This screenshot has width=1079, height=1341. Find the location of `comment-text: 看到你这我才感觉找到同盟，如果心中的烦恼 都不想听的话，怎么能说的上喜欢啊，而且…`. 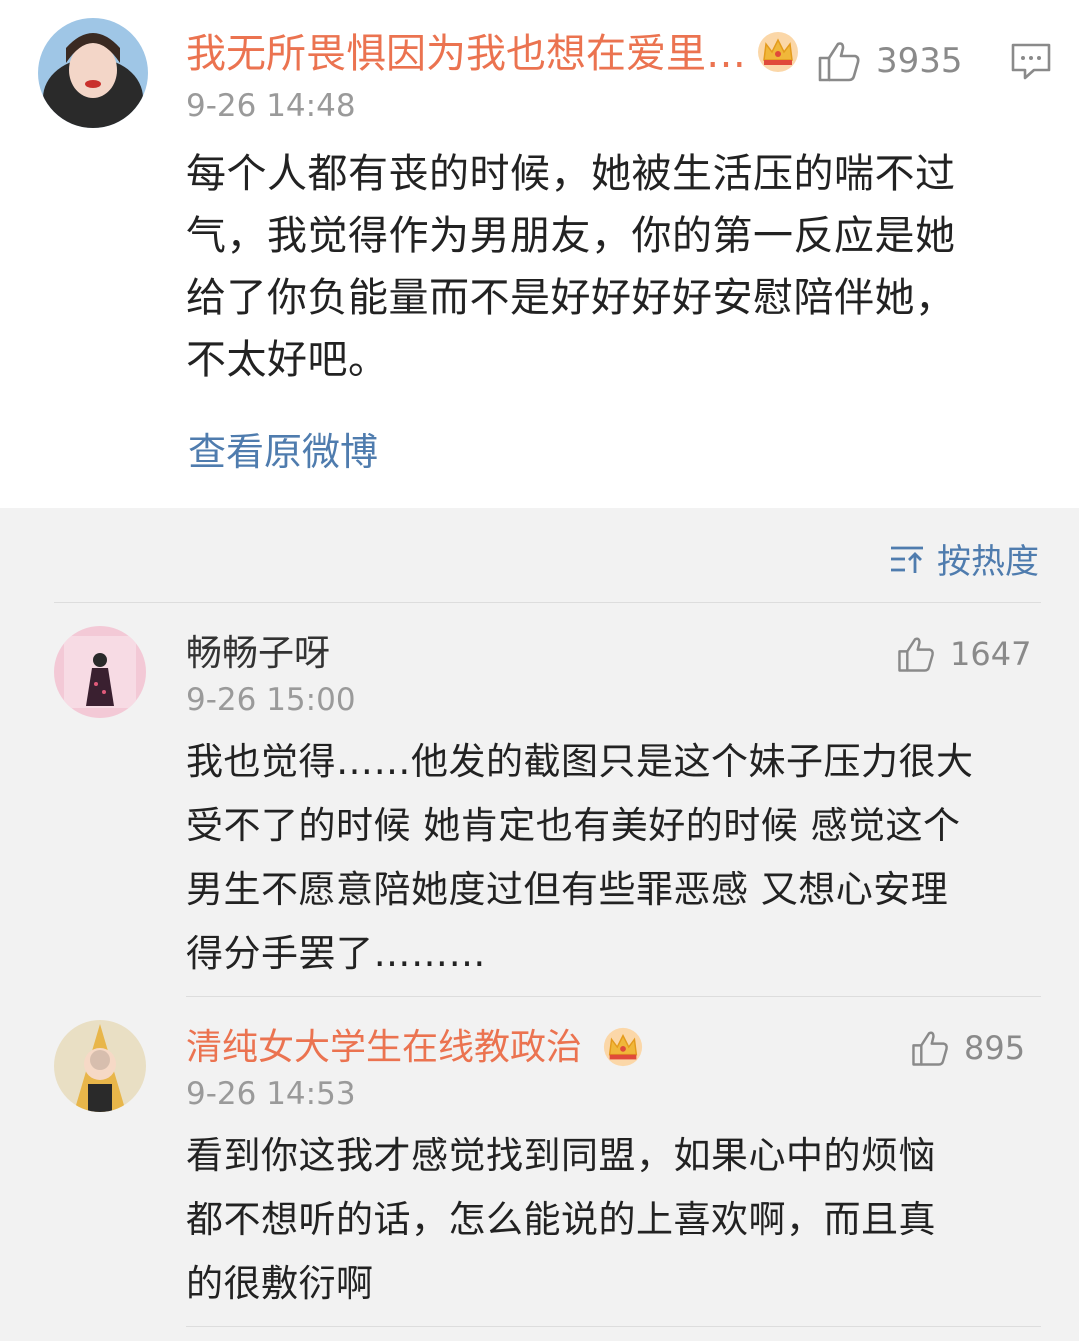

comment-text: 看到你这我才感觉找到同盟，如果心中的烦恼 都不想听的话，怎么能说的上喜欢啊，而且… is located at coordinates (561, 1220).